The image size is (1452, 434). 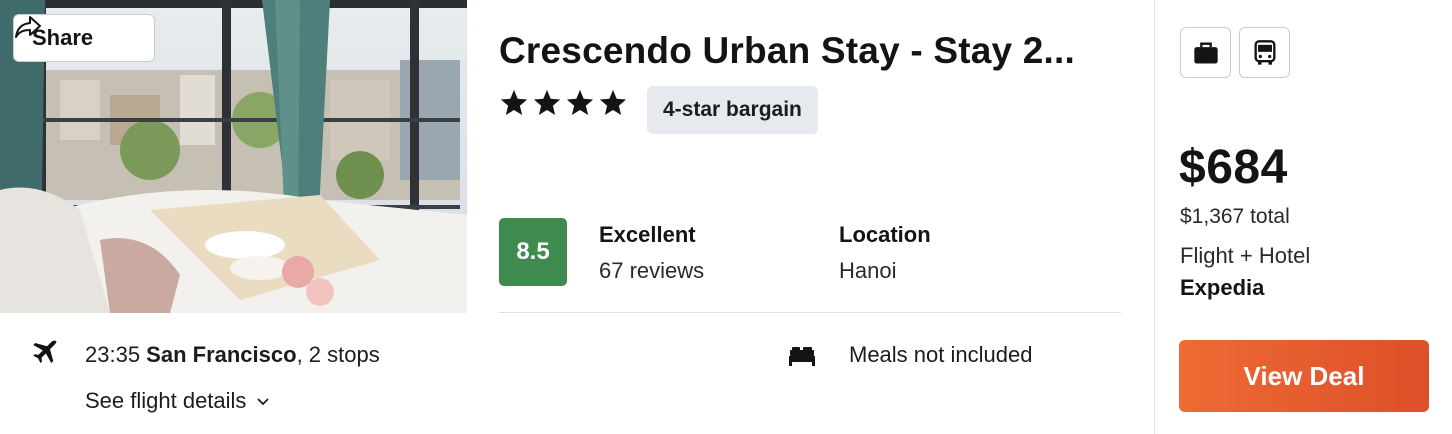 I want to click on bargain-badge: 4-star bargain, so click(x=732, y=110).